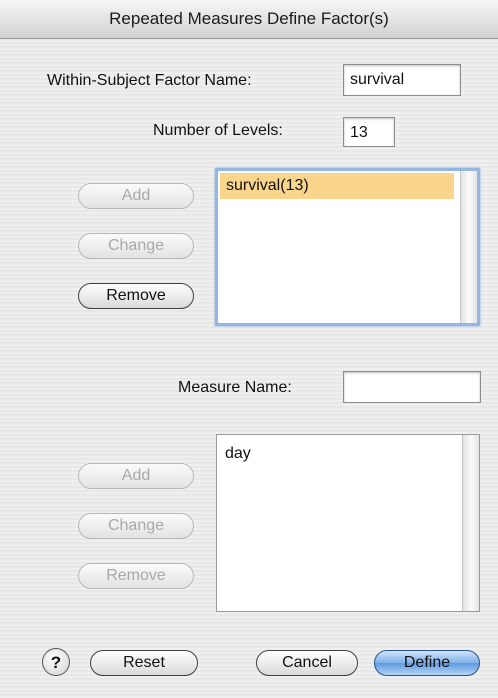  I want to click on measure-list: day, so click(348, 523).